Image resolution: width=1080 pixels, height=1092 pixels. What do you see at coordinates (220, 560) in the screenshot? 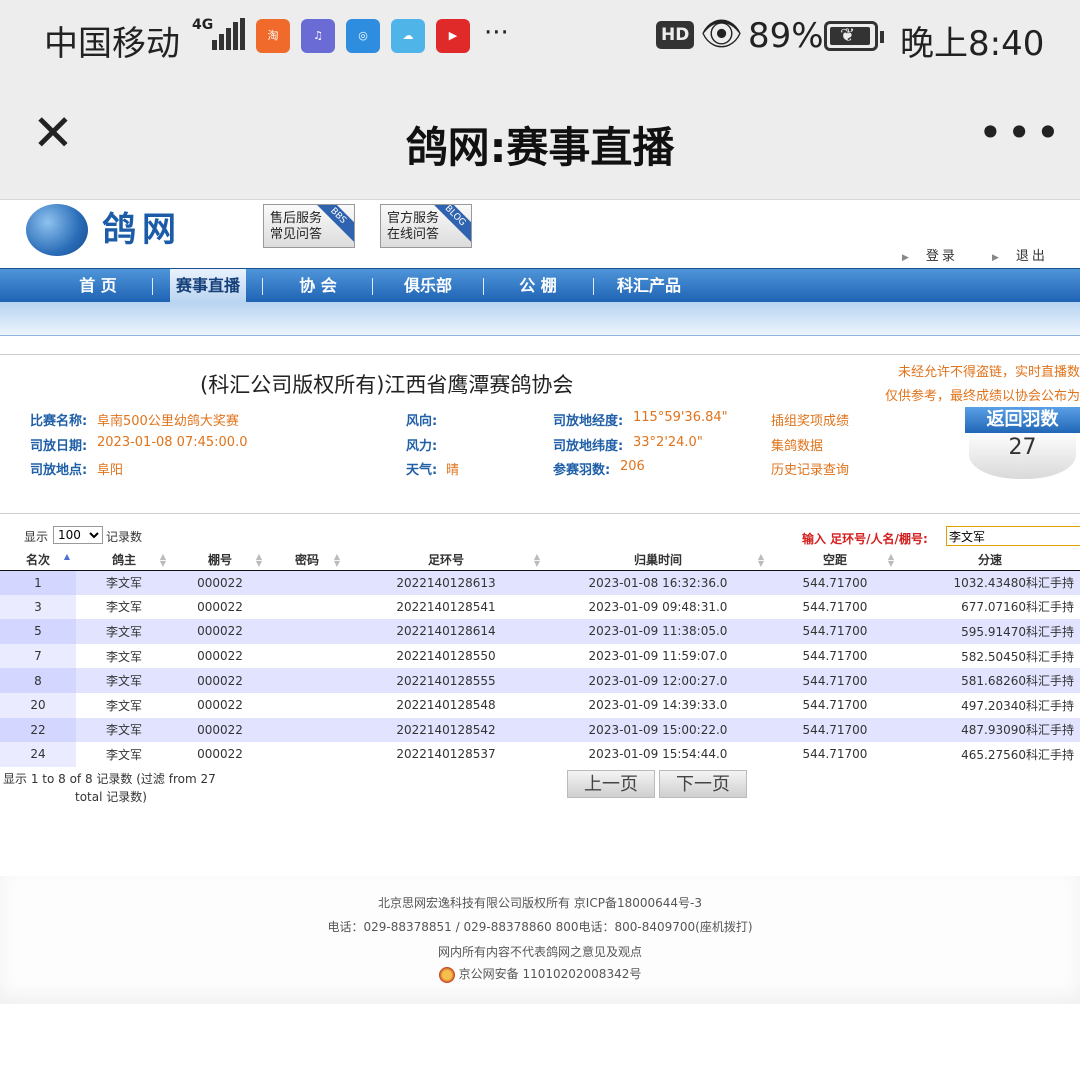
I see `column-header-loft-no: 棚号 ▲ ▼` at bounding box center [220, 560].